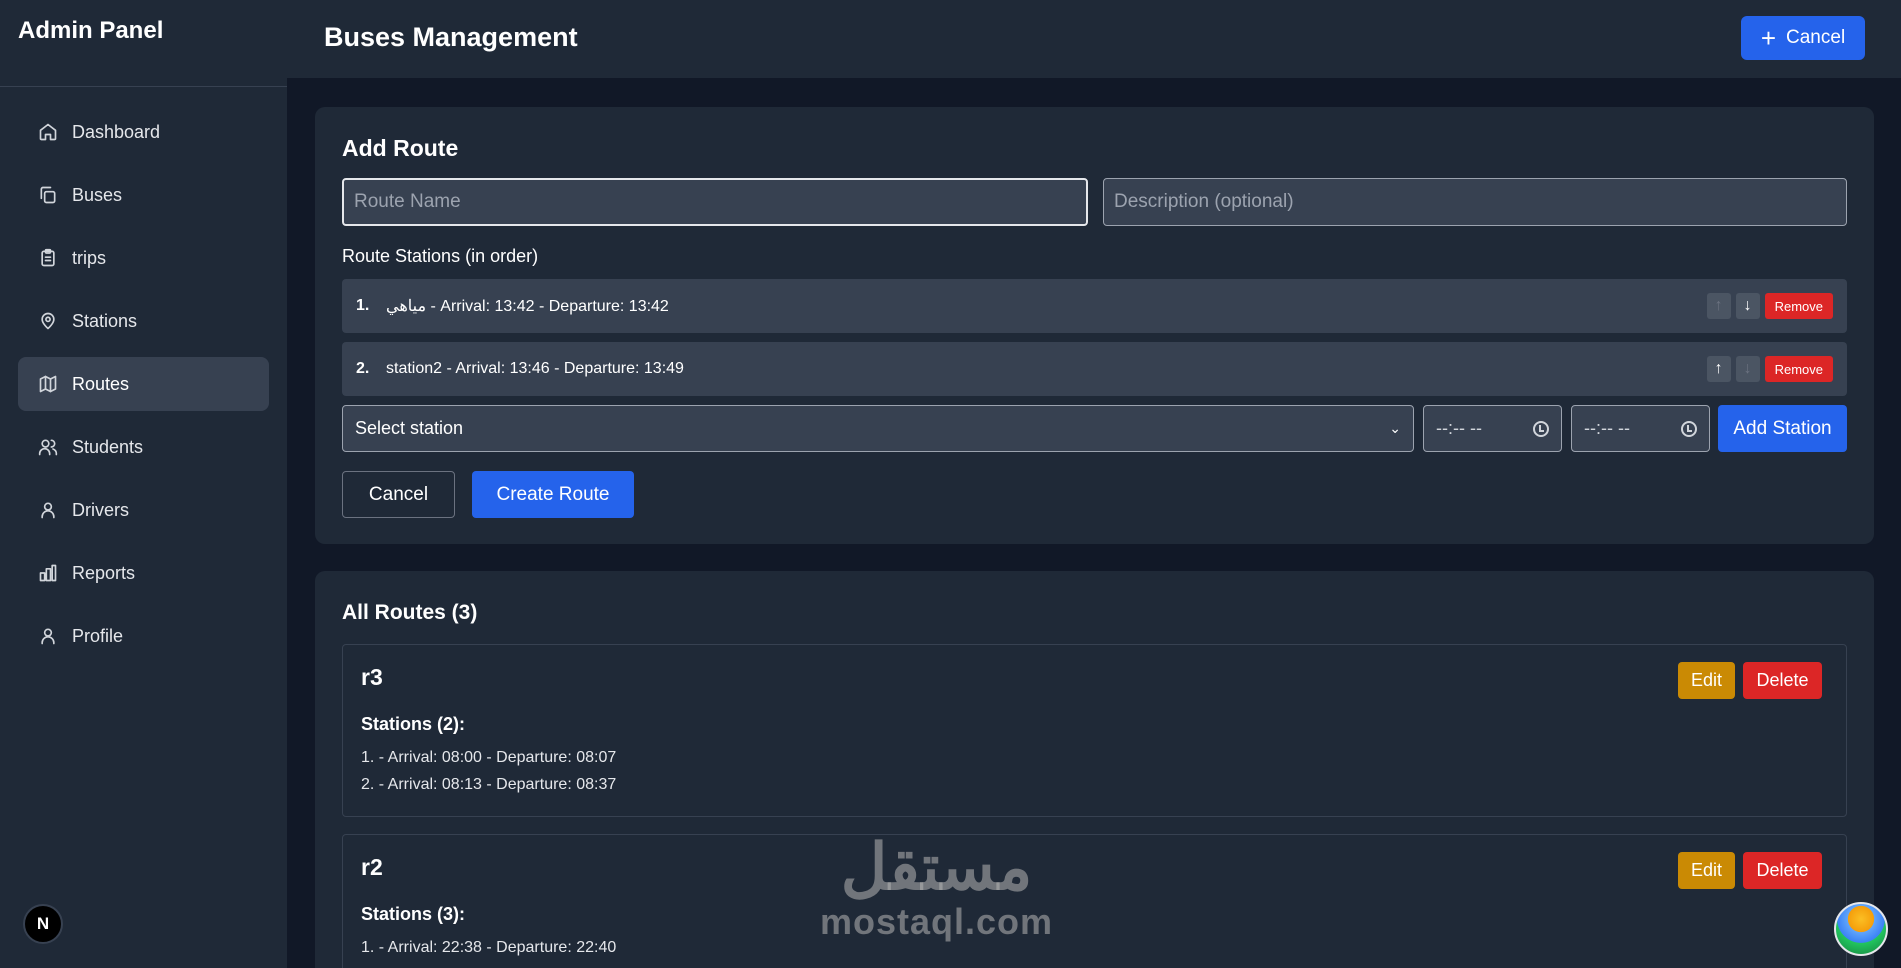  Describe the element at coordinates (413, 914) in the screenshot. I see `route-stations-heading: Stations (3):` at that location.